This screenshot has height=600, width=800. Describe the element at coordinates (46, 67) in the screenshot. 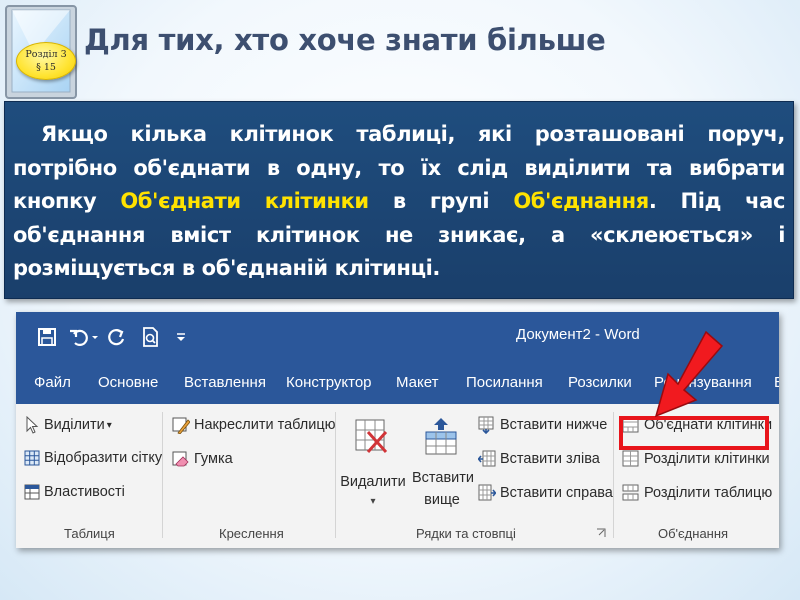

I see `badge-paragraph: § 15` at that location.